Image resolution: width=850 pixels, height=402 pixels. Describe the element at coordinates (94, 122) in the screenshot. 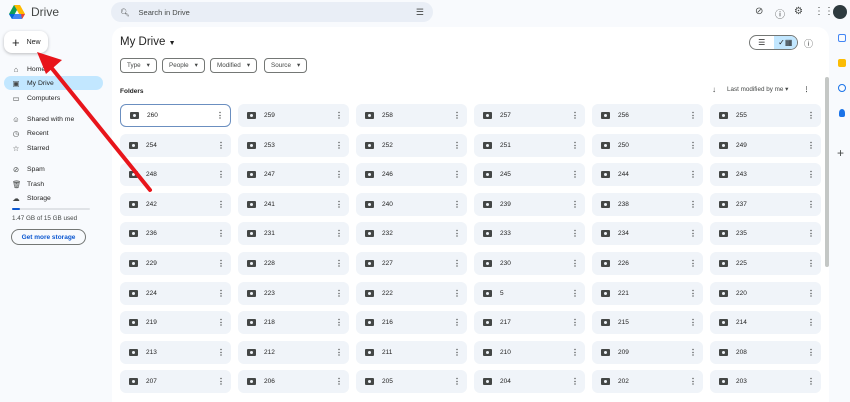

I see `annotation-arrow` at that location.